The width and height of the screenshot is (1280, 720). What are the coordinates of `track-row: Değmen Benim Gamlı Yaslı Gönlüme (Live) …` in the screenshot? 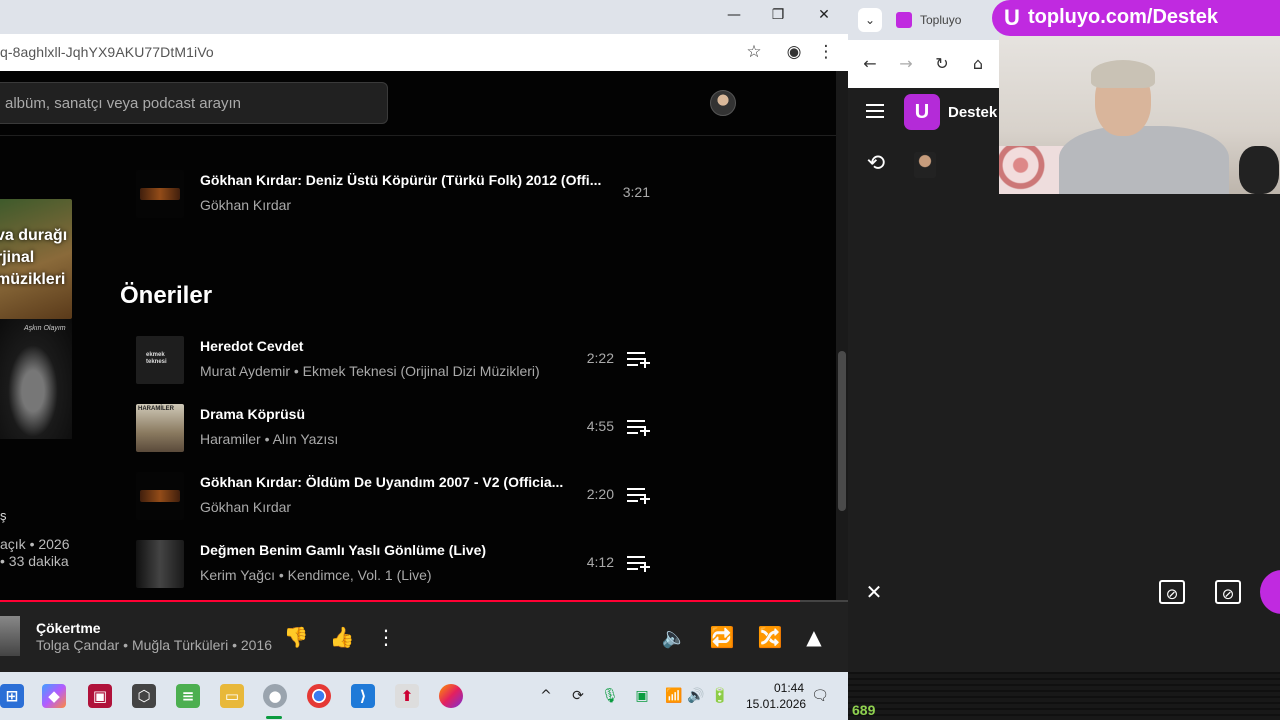 It's located at (396, 565).